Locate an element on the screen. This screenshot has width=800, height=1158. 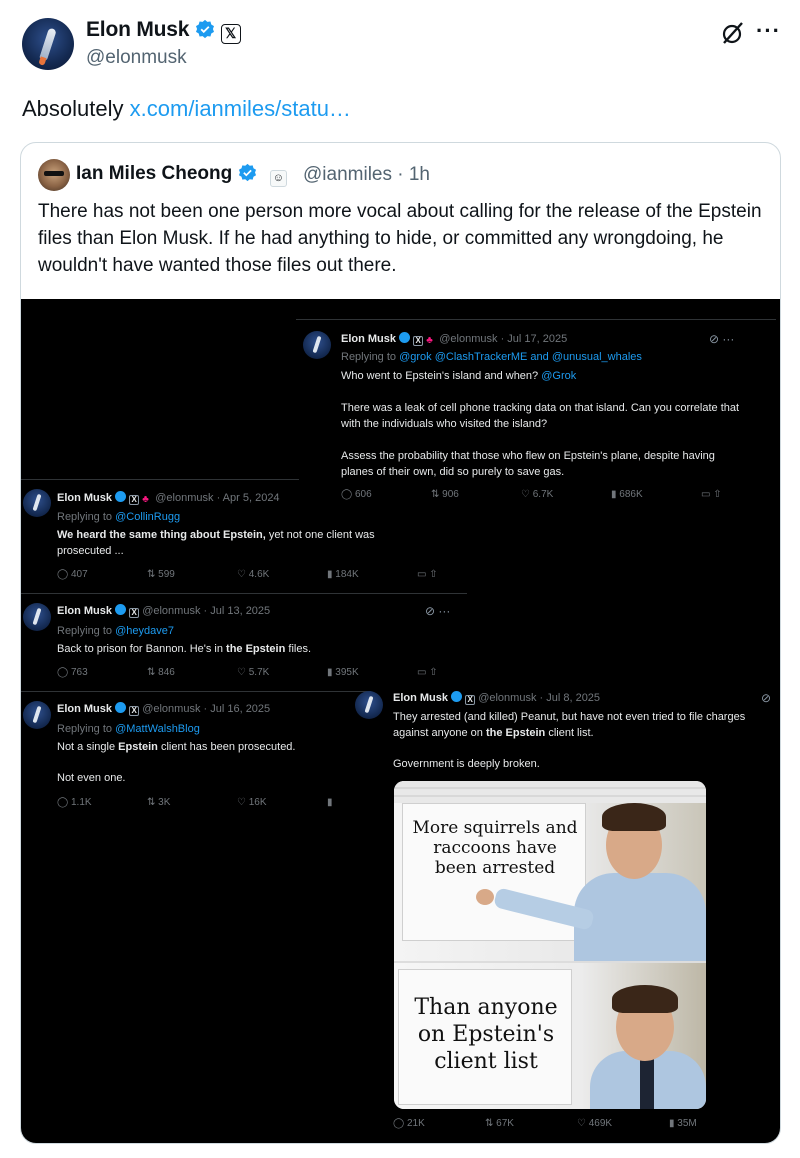
tweet3-reply: Replying to @heydave7 is located at coordinates (115, 631).